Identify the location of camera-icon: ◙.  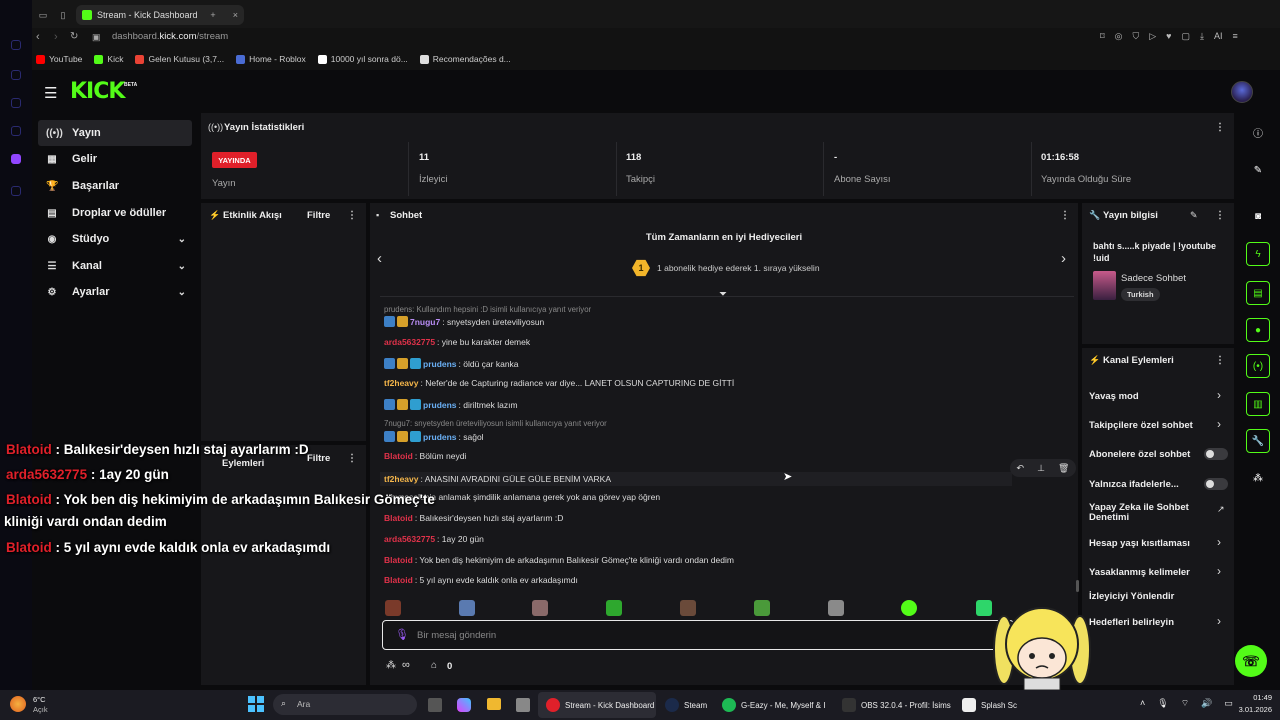
(1258, 216).